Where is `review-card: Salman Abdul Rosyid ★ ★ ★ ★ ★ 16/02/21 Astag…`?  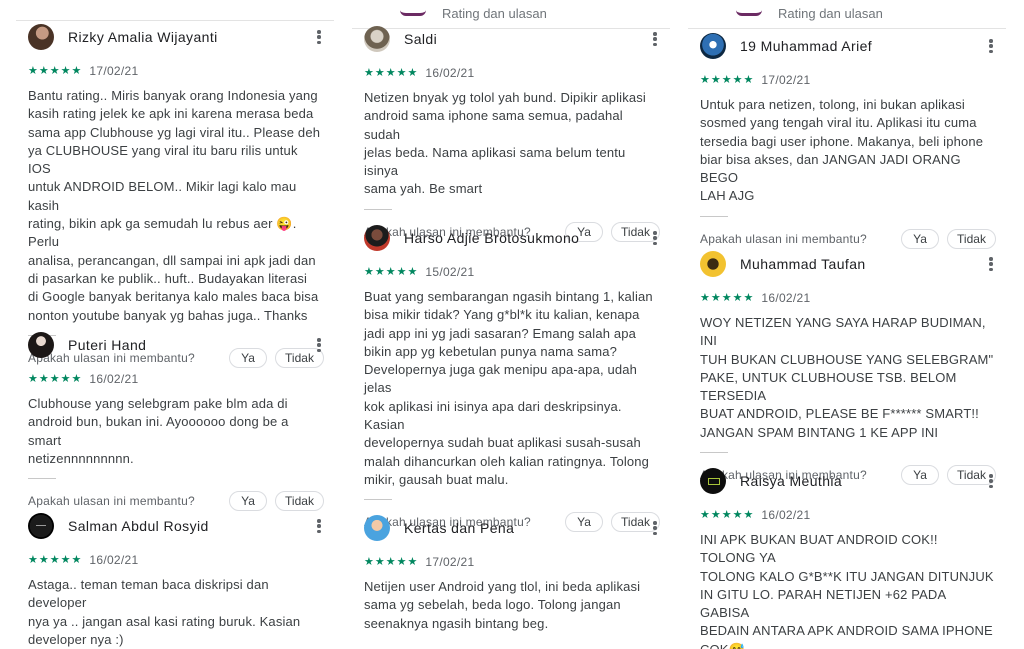
review-card: Salman Abdul Rosyid ★ ★ ★ ★ ★ 16/02/21 Astag… is located at coordinates (176, 581).